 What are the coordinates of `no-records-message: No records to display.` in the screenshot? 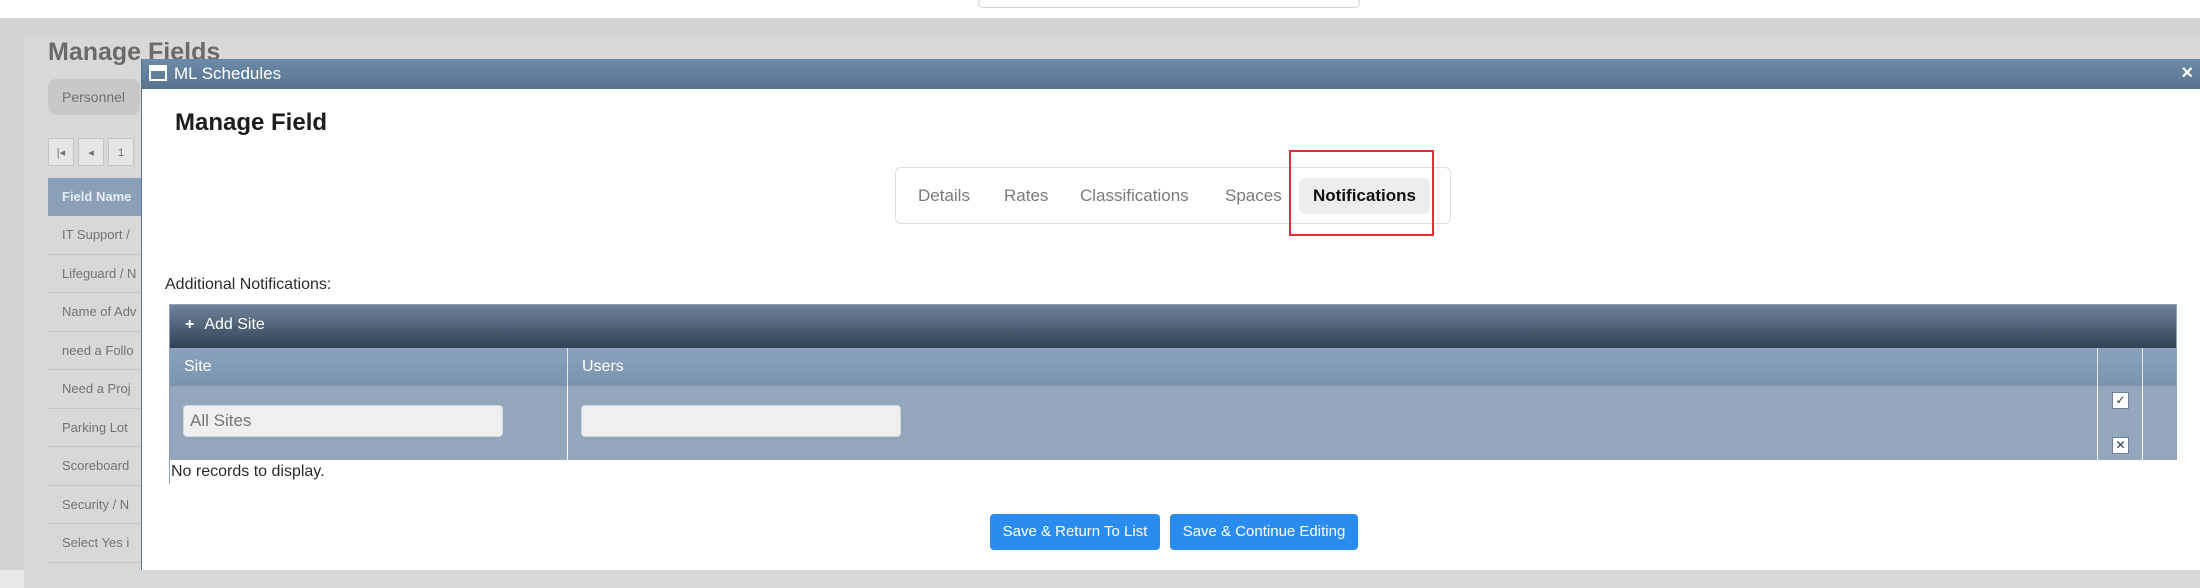 It's located at (1173, 472).